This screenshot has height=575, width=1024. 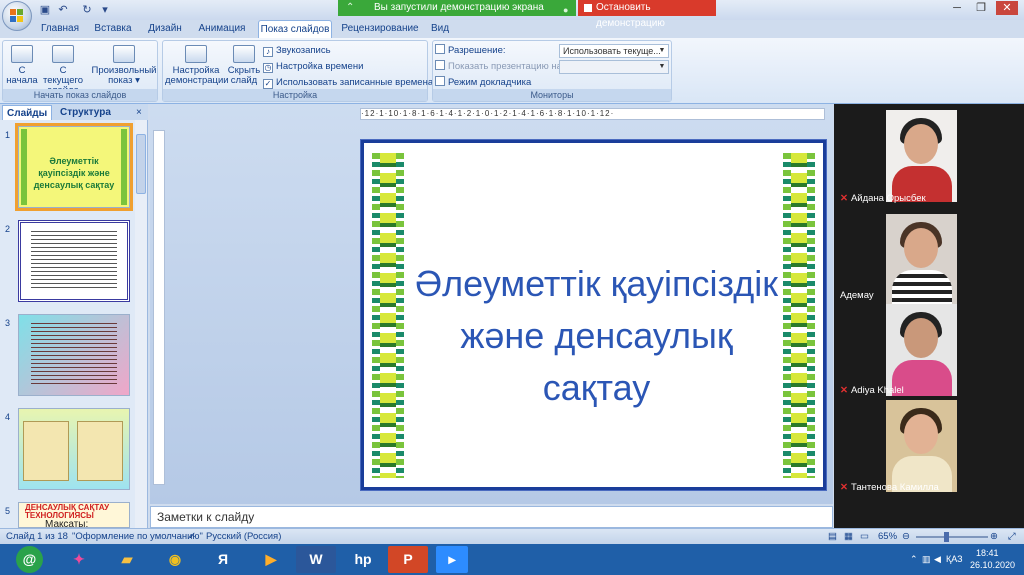 I want to click on vertical-ruler, so click(x=159, y=307).